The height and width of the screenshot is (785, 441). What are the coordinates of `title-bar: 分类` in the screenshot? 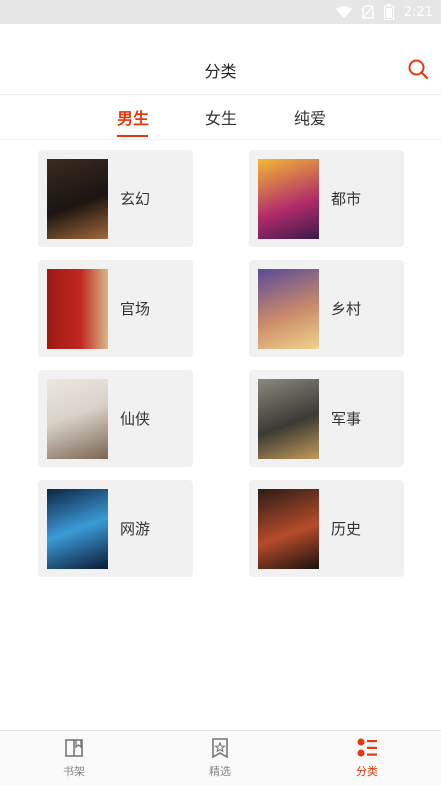 It's located at (220, 59).